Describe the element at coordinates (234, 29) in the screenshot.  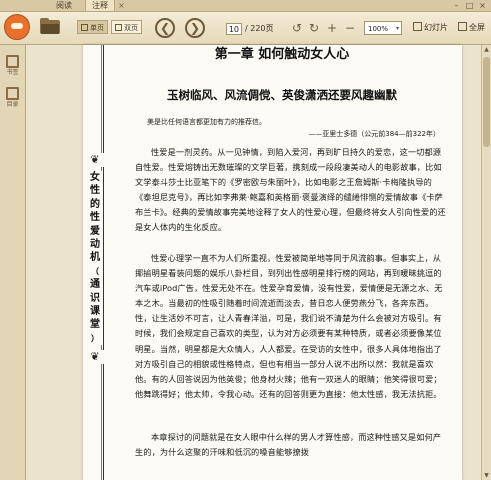
I see `page-number-input: 10` at that location.